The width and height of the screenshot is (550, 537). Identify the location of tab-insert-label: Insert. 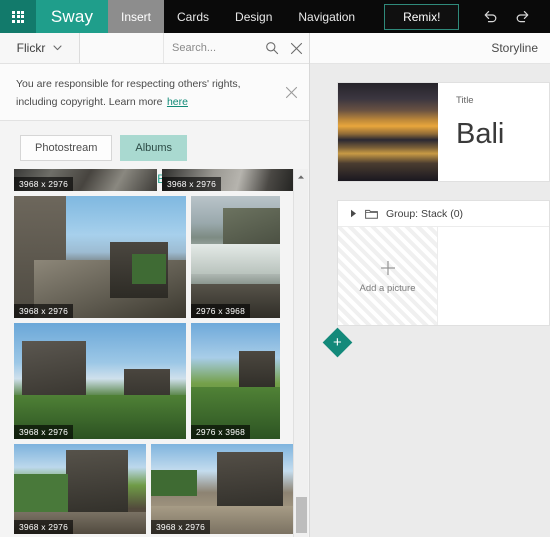
(136, 16).